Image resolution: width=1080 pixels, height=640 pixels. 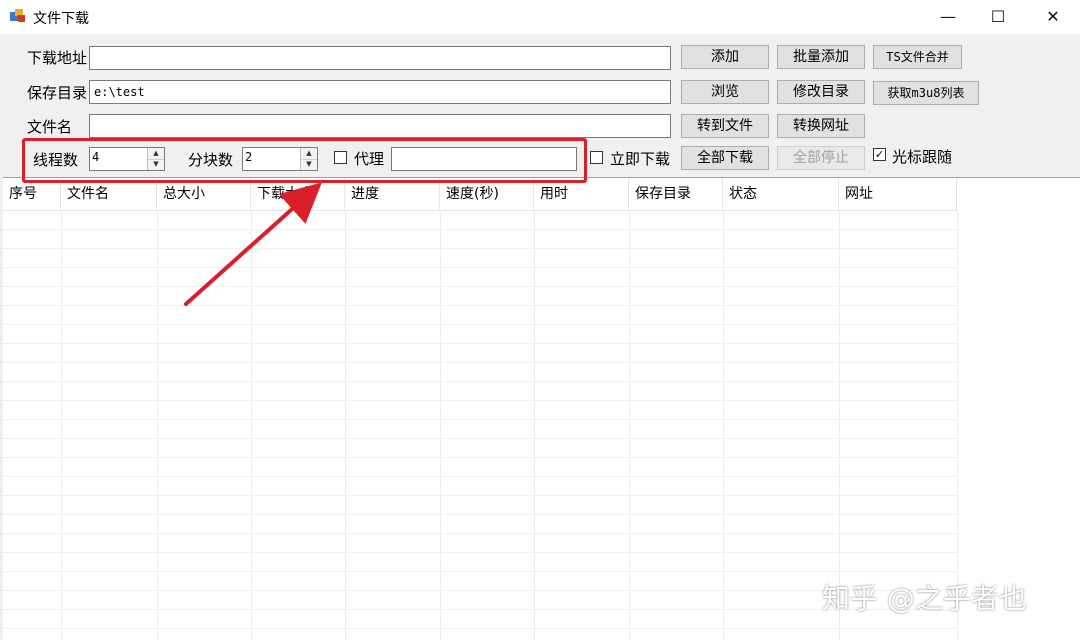 I want to click on browse-button: 浏览, so click(x=725, y=92).